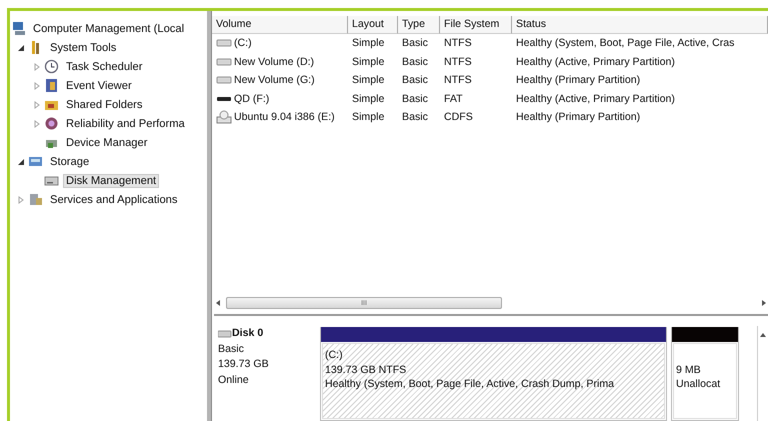 Image resolution: width=768 pixels, height=421 pixels. What do you see at coordinates (419, 25) in the screenshot?
I see `column-header: Type` at bounding box center [419, 25].